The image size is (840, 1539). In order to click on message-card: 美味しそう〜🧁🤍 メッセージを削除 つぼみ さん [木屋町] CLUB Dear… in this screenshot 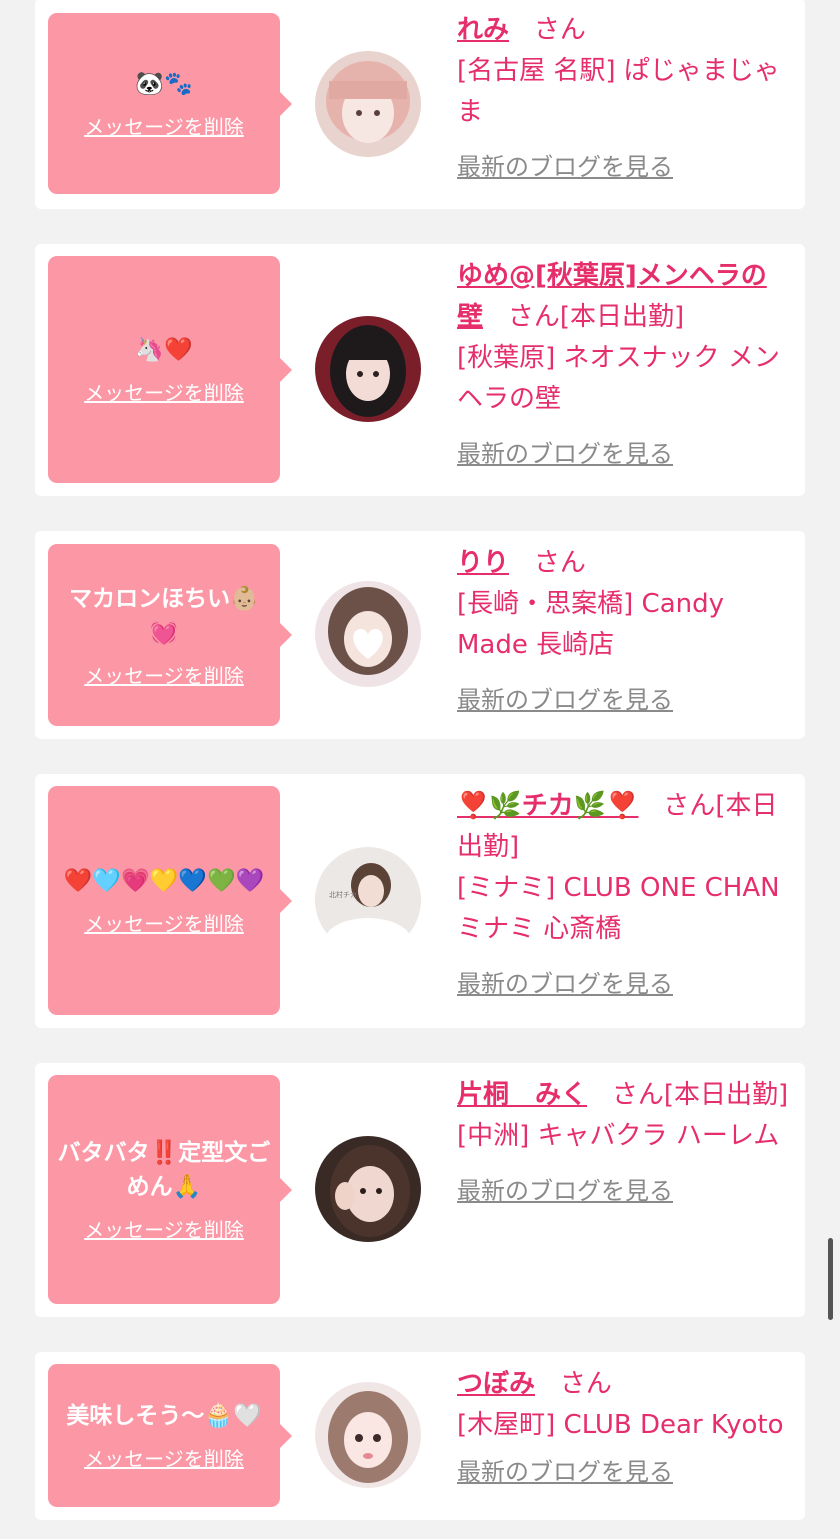, I will do `click(420, 1436)`.